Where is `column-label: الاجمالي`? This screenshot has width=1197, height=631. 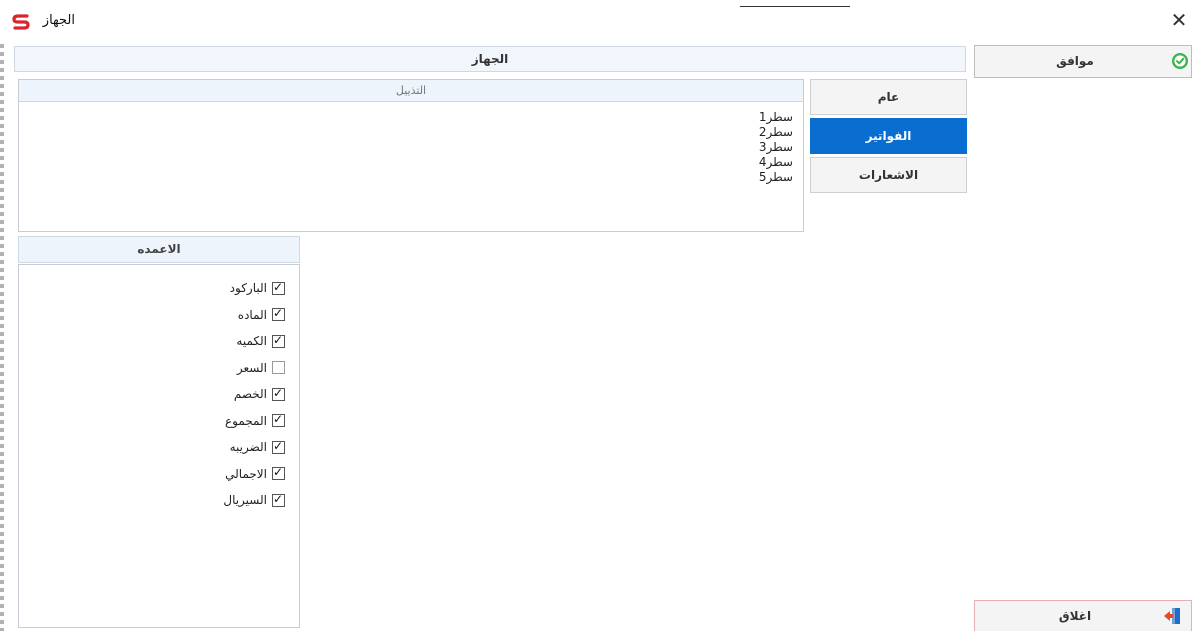
column-label: الاجمالي is located at coordinates (246, 473).